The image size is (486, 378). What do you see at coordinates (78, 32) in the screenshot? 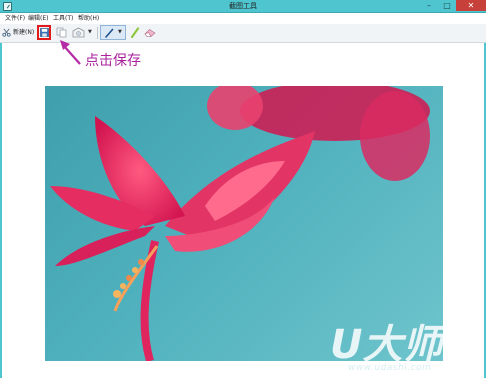
I see `send-icon` at bounding box center [78, 32].